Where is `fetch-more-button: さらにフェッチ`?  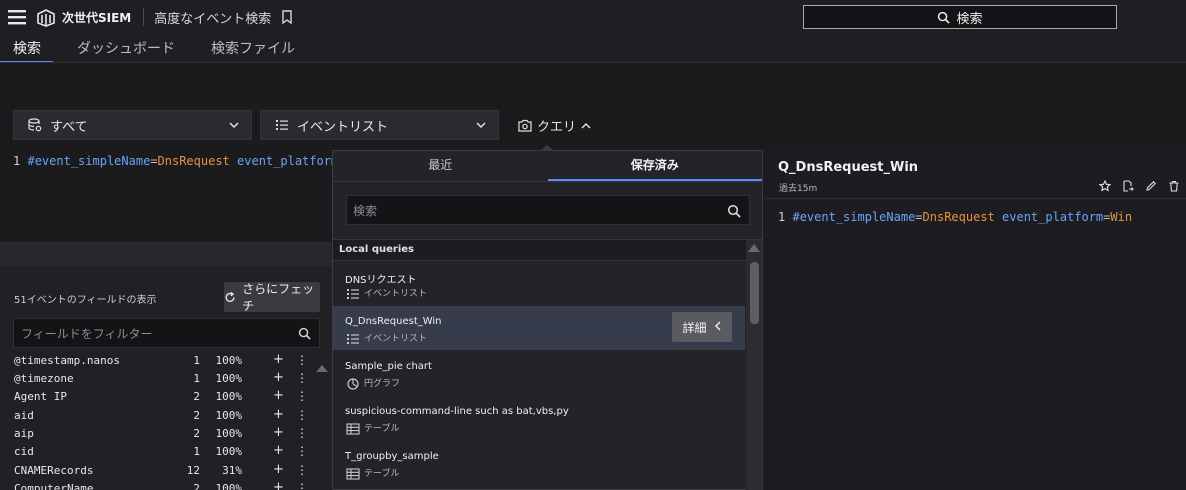 fetch-more-button: さらにフェッチ is located at coordinates (272, 297).